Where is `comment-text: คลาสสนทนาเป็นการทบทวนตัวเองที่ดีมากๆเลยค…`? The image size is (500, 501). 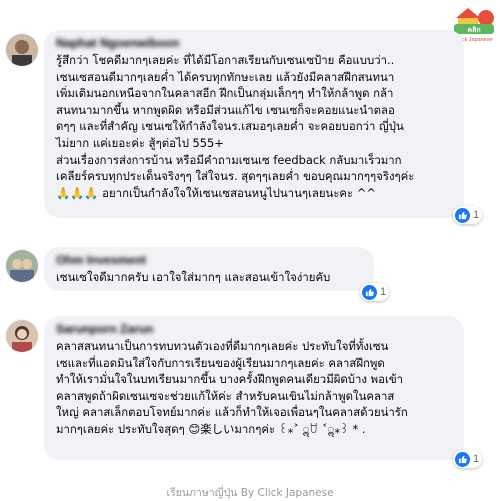
comment-text: คลาสสนทนาเป็นการทบทวนตัวเองที่ดีมากๆเลยค… is located at coordinates (232, 387).